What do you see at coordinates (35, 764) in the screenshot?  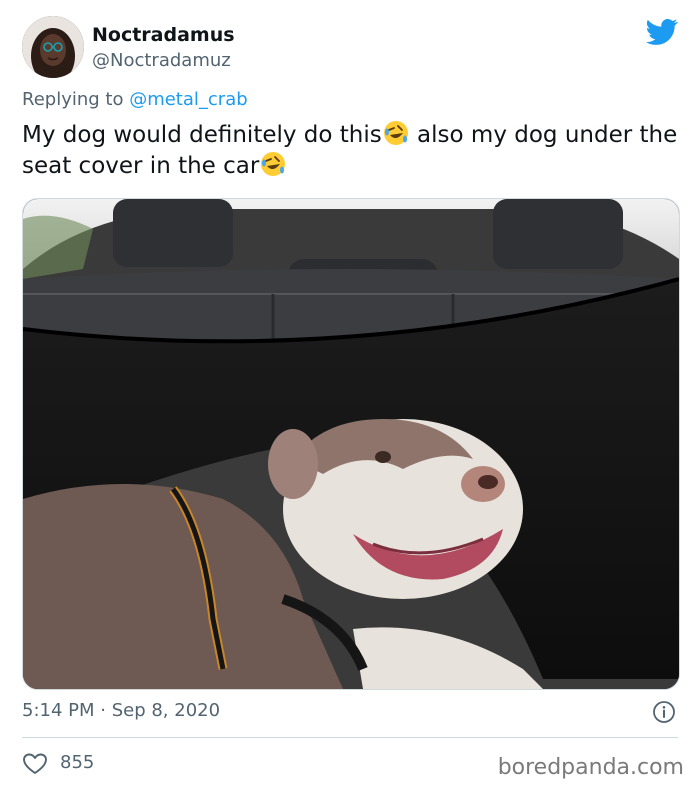 I see `heart-icon` at bounding box center [35, 764].